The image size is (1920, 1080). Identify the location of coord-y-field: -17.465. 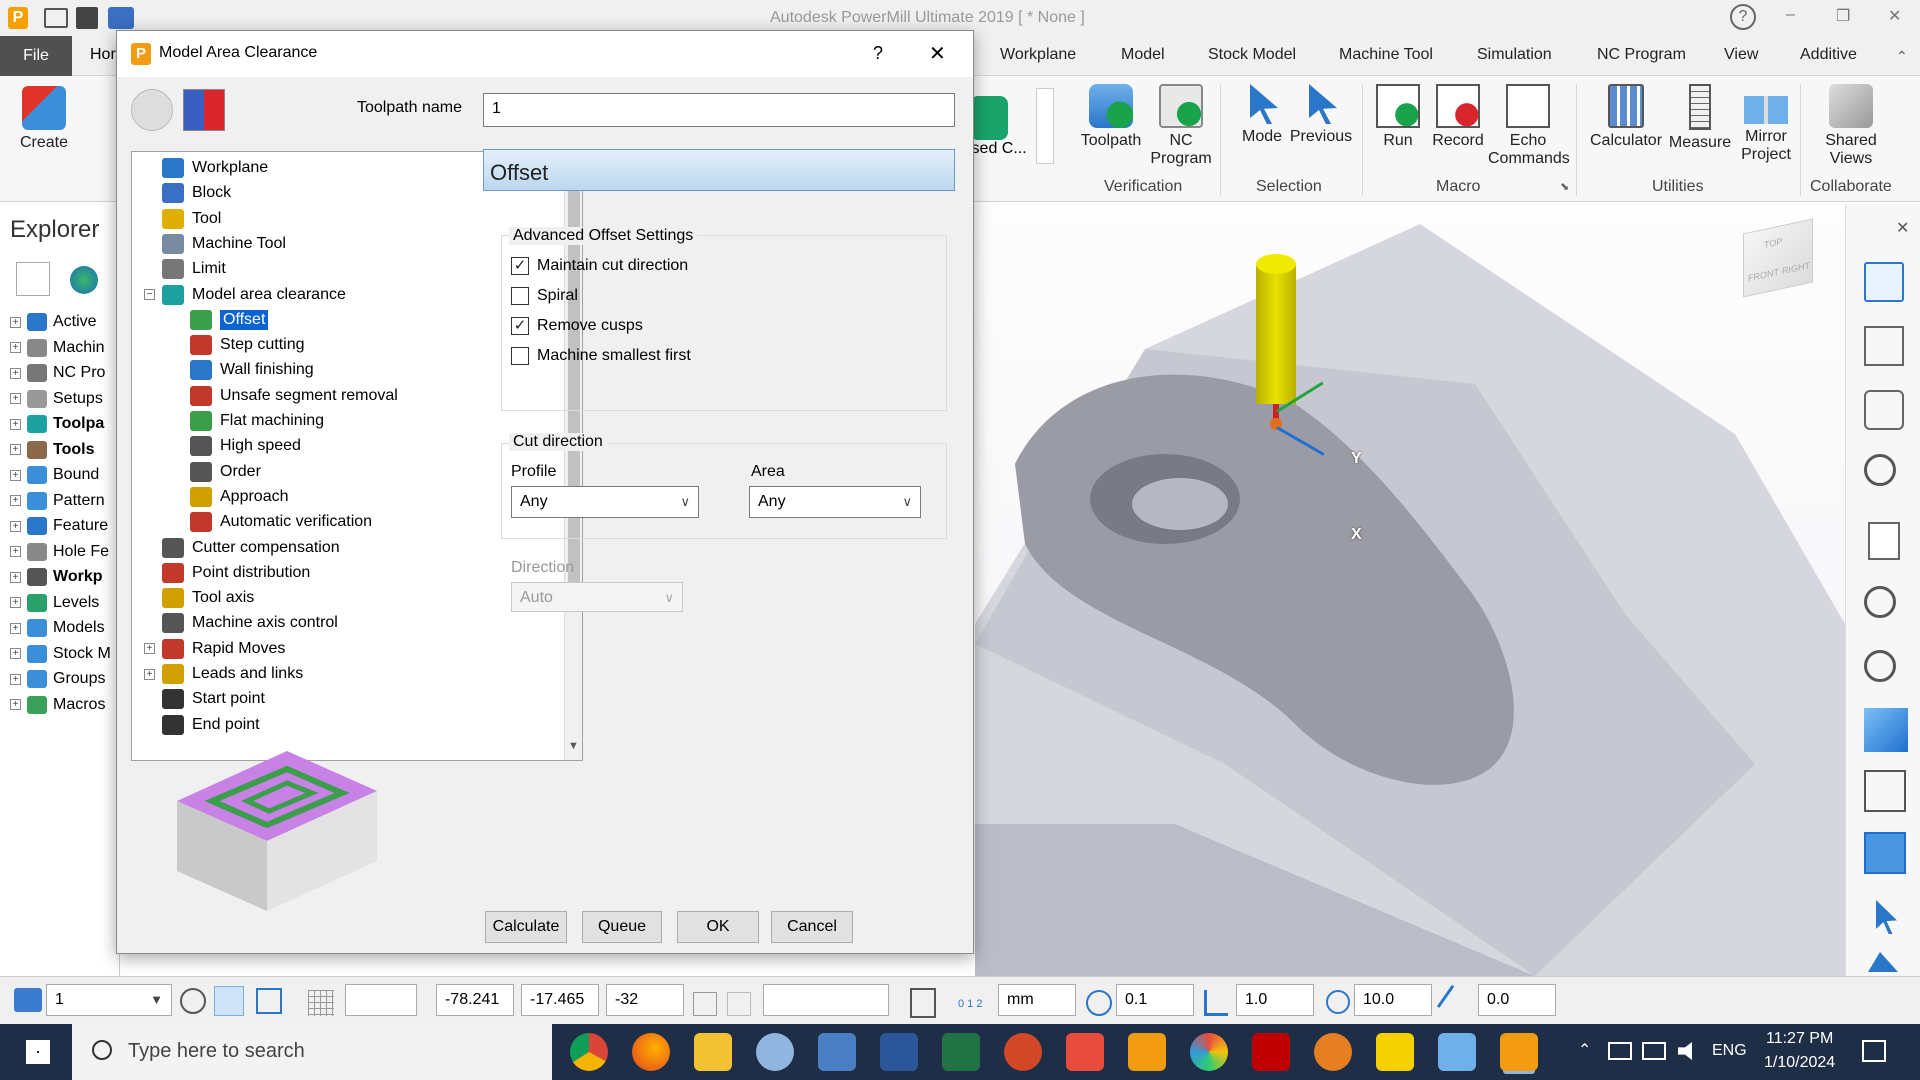
(560, 1000).